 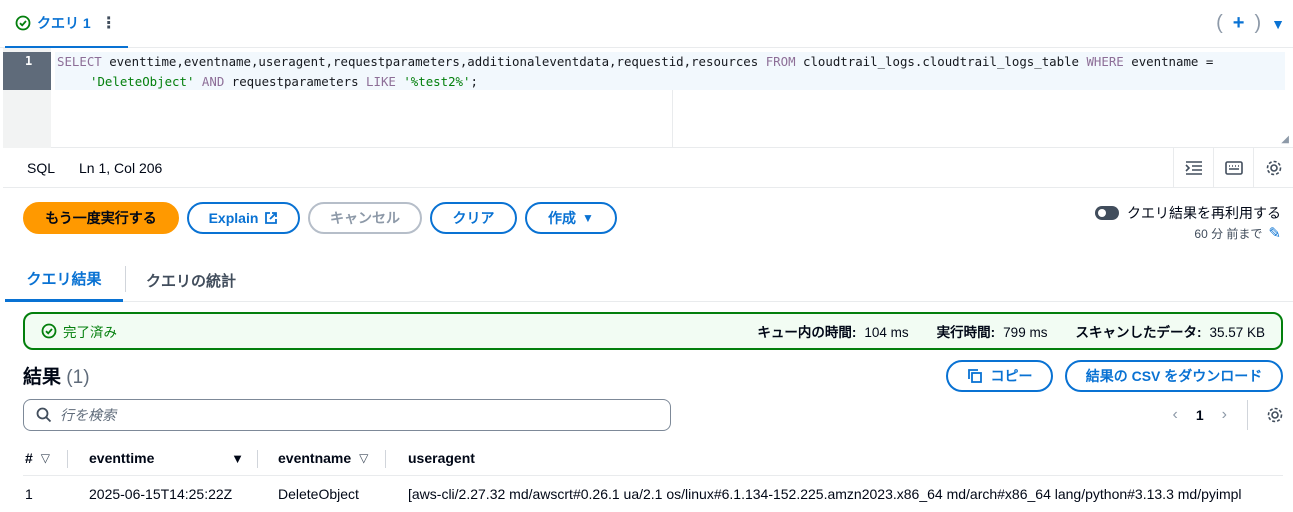 I want to click on table-settings-gear-icon, so click(x=1275, y=415).